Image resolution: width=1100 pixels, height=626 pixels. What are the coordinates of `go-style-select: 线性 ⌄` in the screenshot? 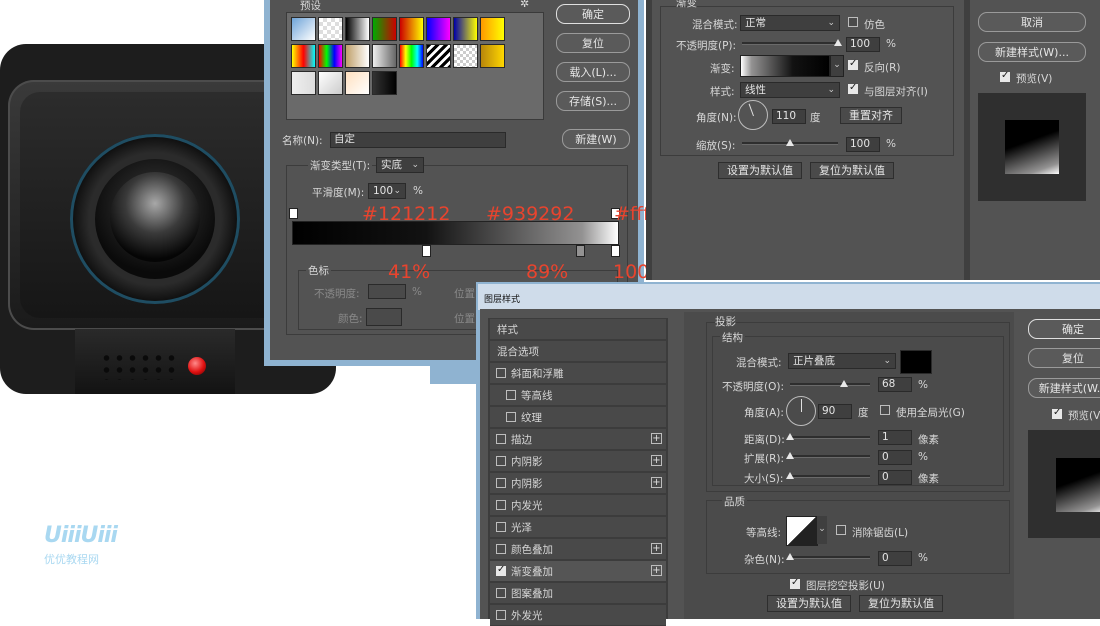 It's located at (790, 90).